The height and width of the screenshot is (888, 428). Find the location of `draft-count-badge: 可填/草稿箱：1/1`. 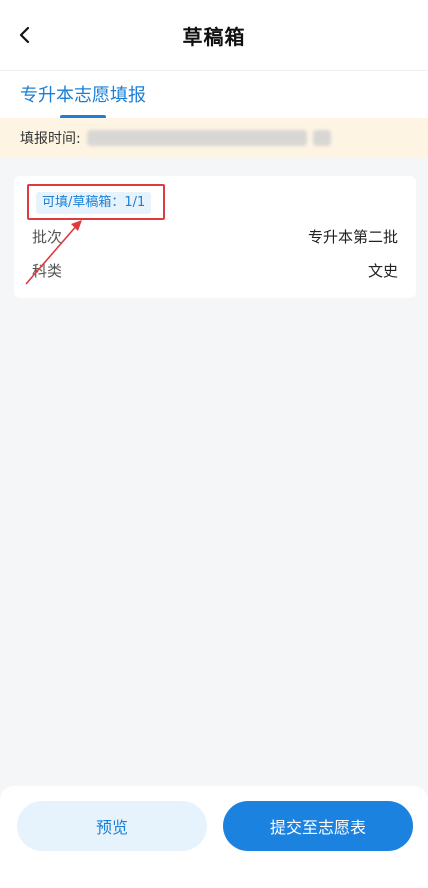

draft-count-badge: 可填/草稿箱：1/1 is located at coordinates (94, 203).